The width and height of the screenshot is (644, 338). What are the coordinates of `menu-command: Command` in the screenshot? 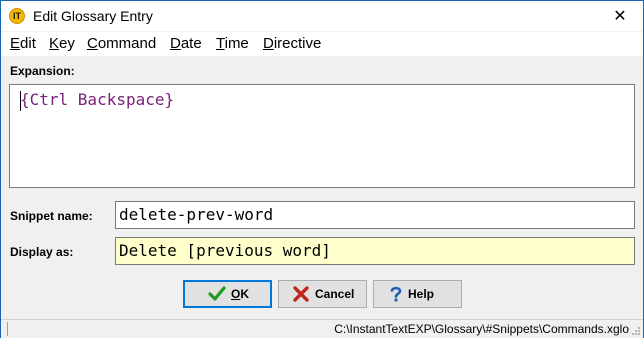 It's located at (121, 43).